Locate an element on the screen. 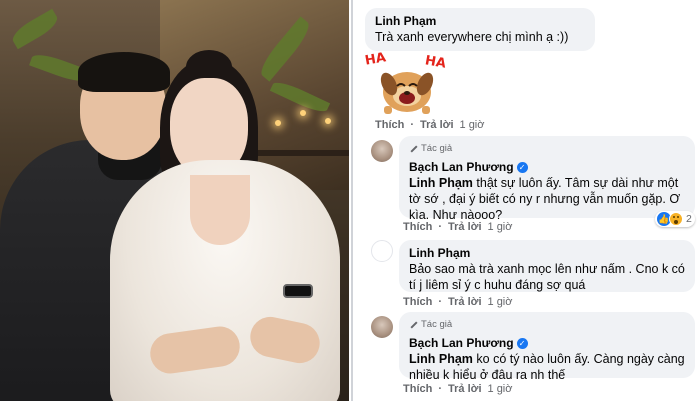  watch-icon is located at coordinates (298, 291).